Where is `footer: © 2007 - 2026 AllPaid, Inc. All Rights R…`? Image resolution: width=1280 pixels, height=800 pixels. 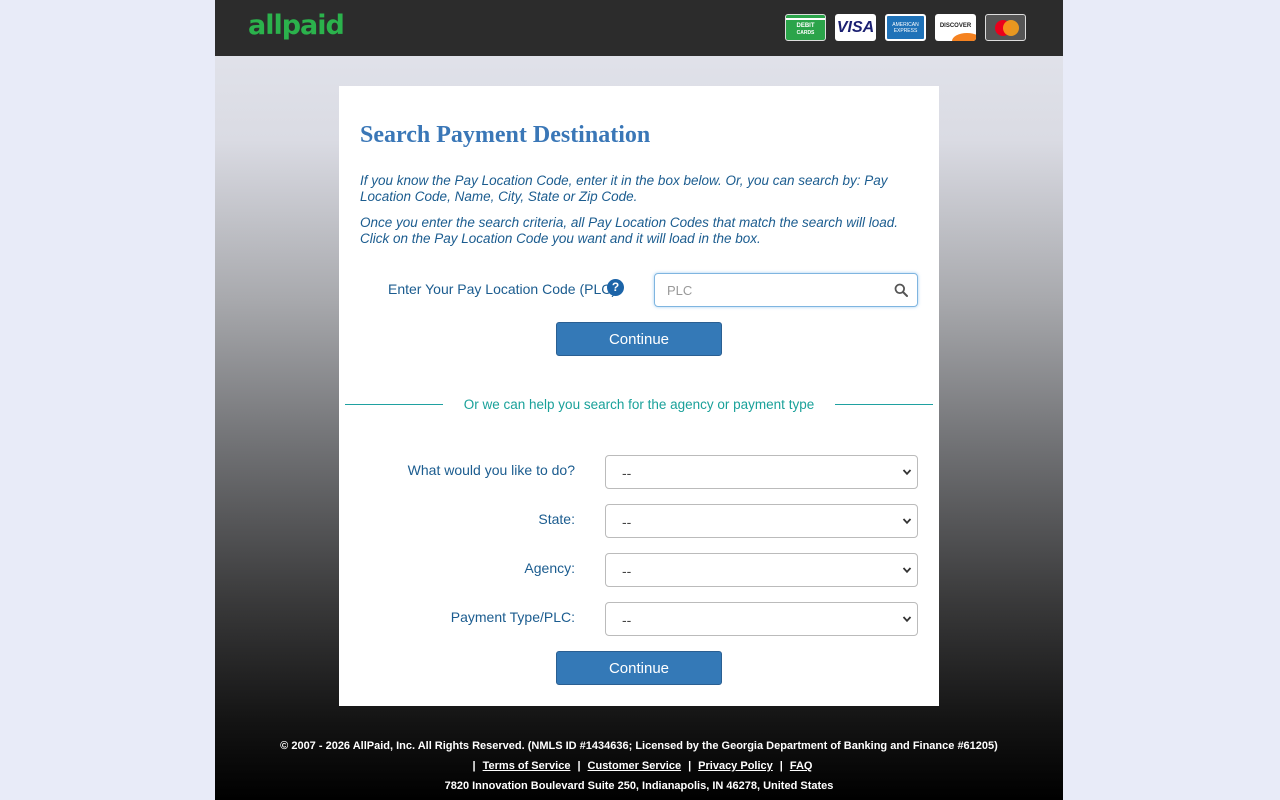
footer: © 2007 - 2026 AllPaid, Inc. All Rights R… is located at coordinates (639, 768).